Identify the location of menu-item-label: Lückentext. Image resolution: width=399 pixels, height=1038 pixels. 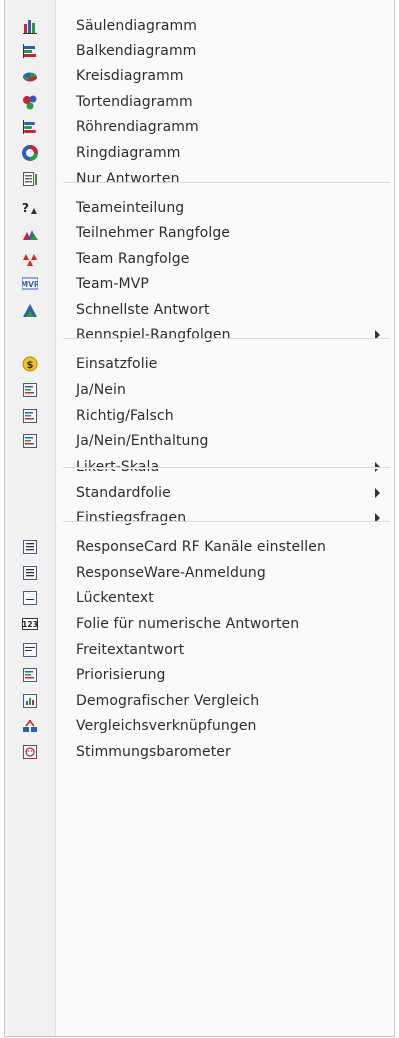
(115, 598).